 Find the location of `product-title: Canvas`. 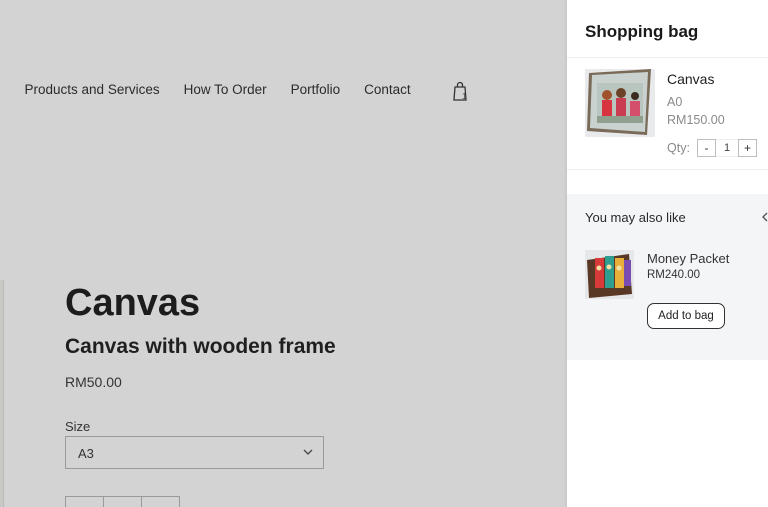

product-title: Canvas is located at coordinates (133, 303).